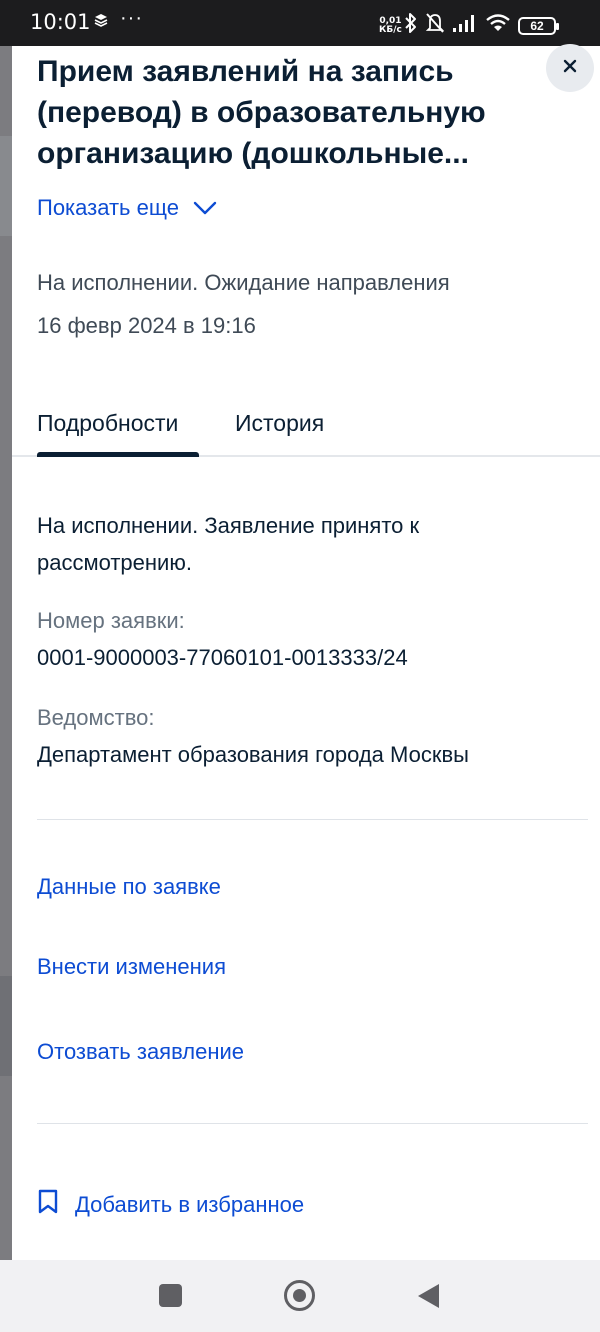  What do you see at coordinates (411, 25) in the screenshot?
I see `bluetooth-icon` at bounding box center [411, 25].